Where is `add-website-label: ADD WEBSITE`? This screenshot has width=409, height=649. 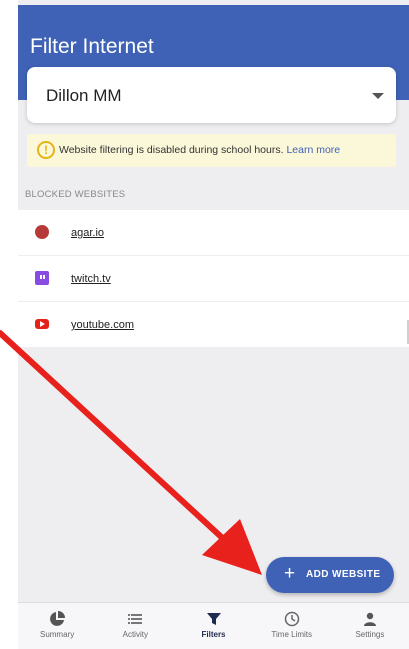 add-website-label: ADD WEBSITE is located at coordinates (343, 574).